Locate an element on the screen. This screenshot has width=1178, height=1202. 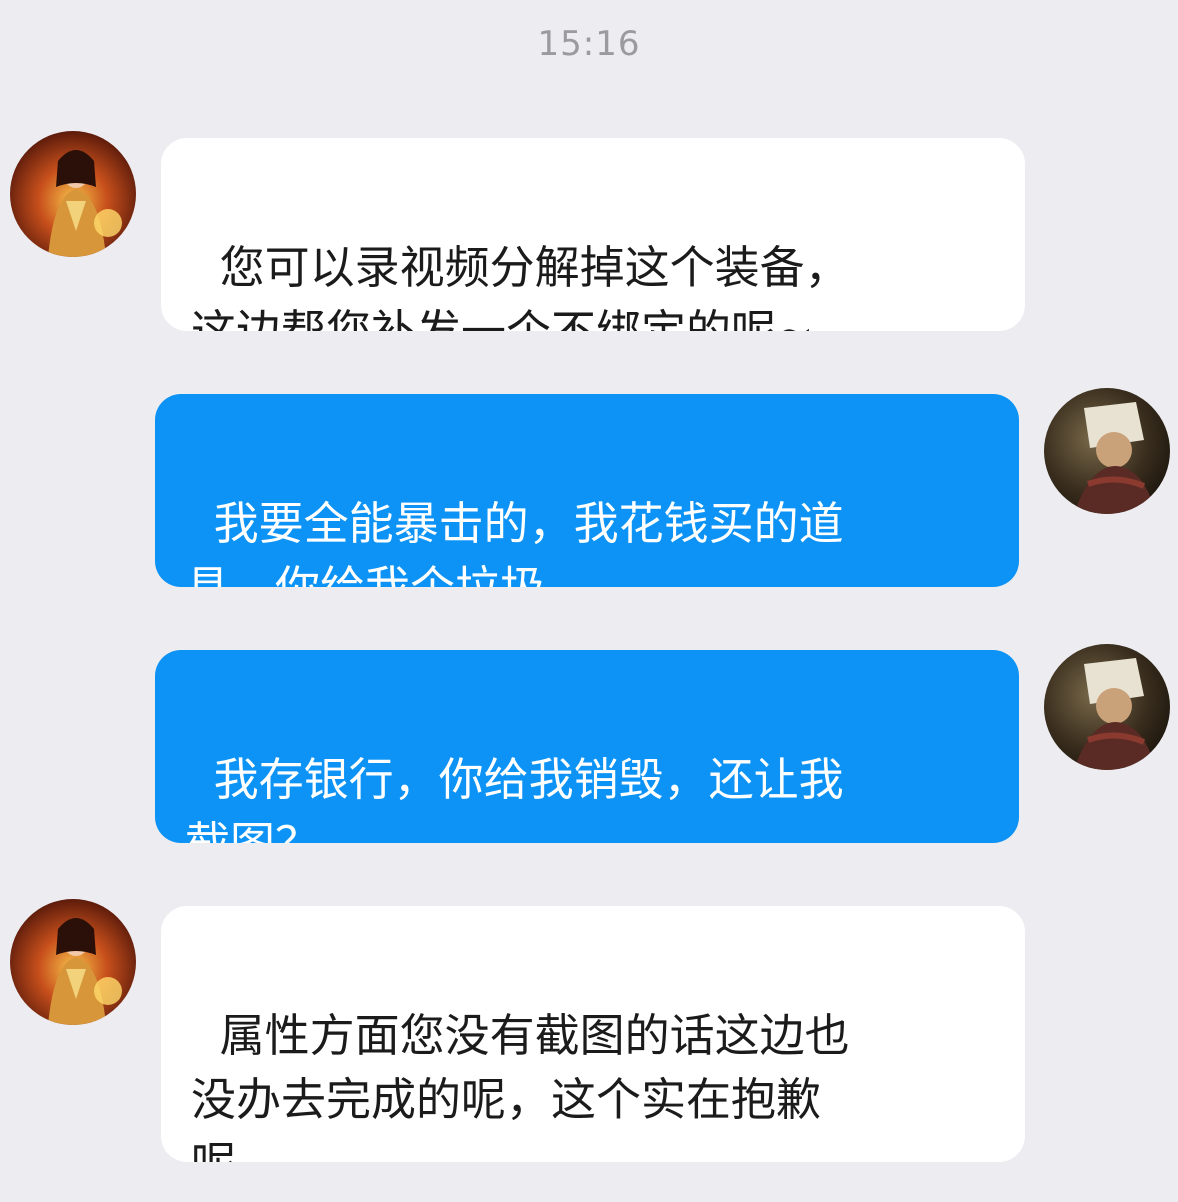
timestamp: 15:16 is located at coordinates (589, 44).